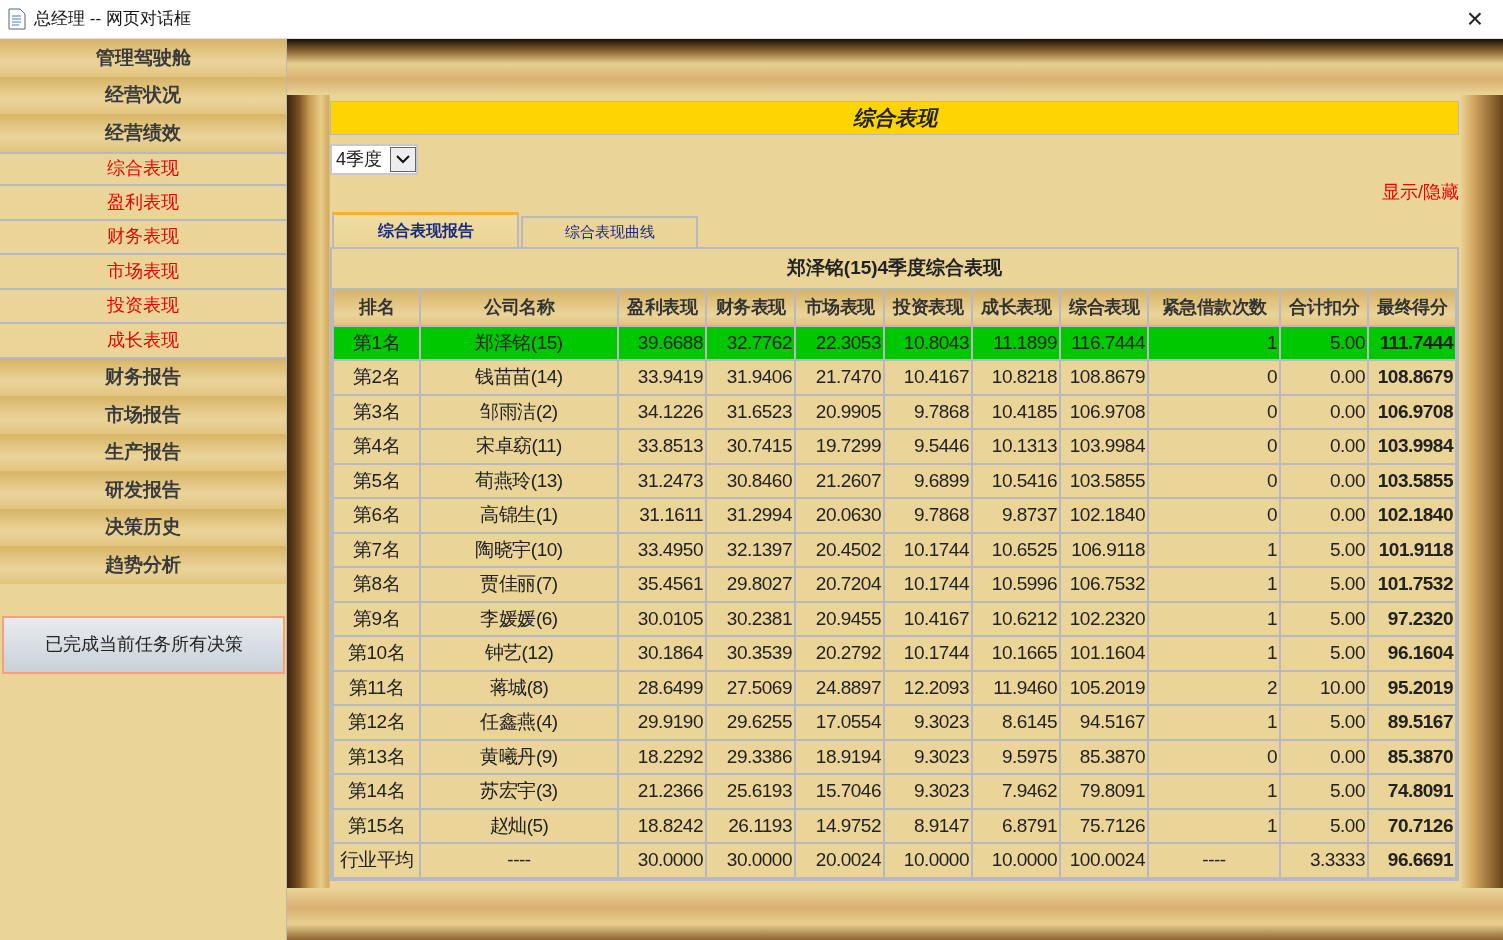 The width and height of the screenshot is (1503, 940). I want to click on table-cell: 行业平均, so click(376, 860).